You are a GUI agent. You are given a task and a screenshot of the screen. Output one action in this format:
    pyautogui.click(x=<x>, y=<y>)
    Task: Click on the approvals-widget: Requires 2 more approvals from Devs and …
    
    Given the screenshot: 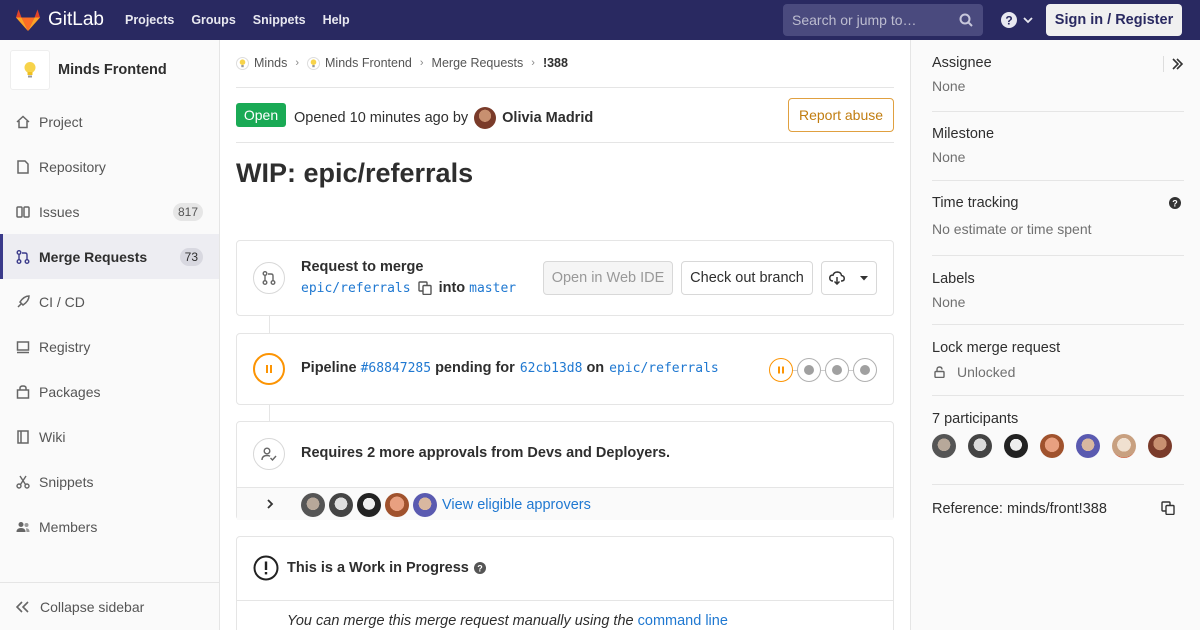 What is the action you would take?
    pyautogui.click(x=565, y=470)
    